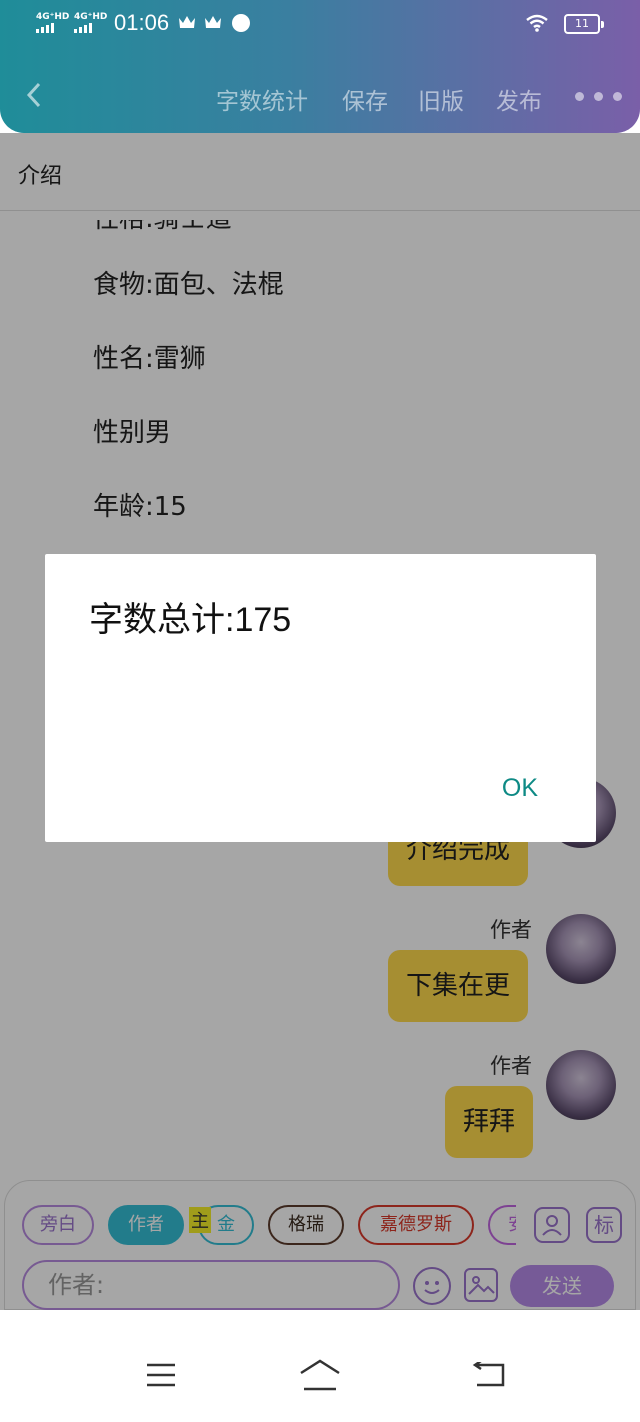 This screenshot has height=1422, width=640. What do you see at coordinates (441, 99) in the screenshot?
I see `old-version-button: 旧版` at bounding box center [441, 99].